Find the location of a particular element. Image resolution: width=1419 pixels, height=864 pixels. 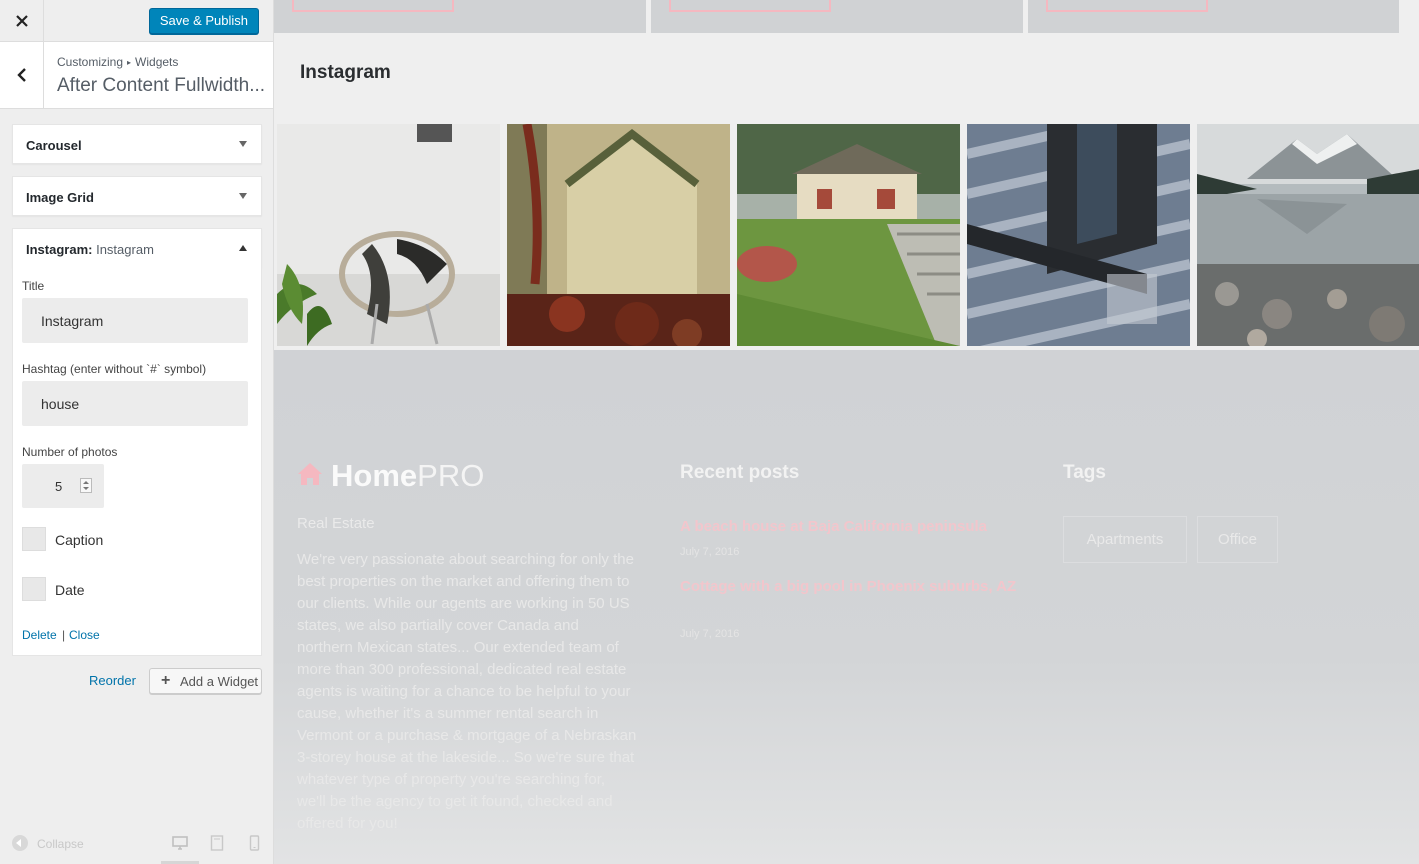

title-input is located at coordinates (135, 320).